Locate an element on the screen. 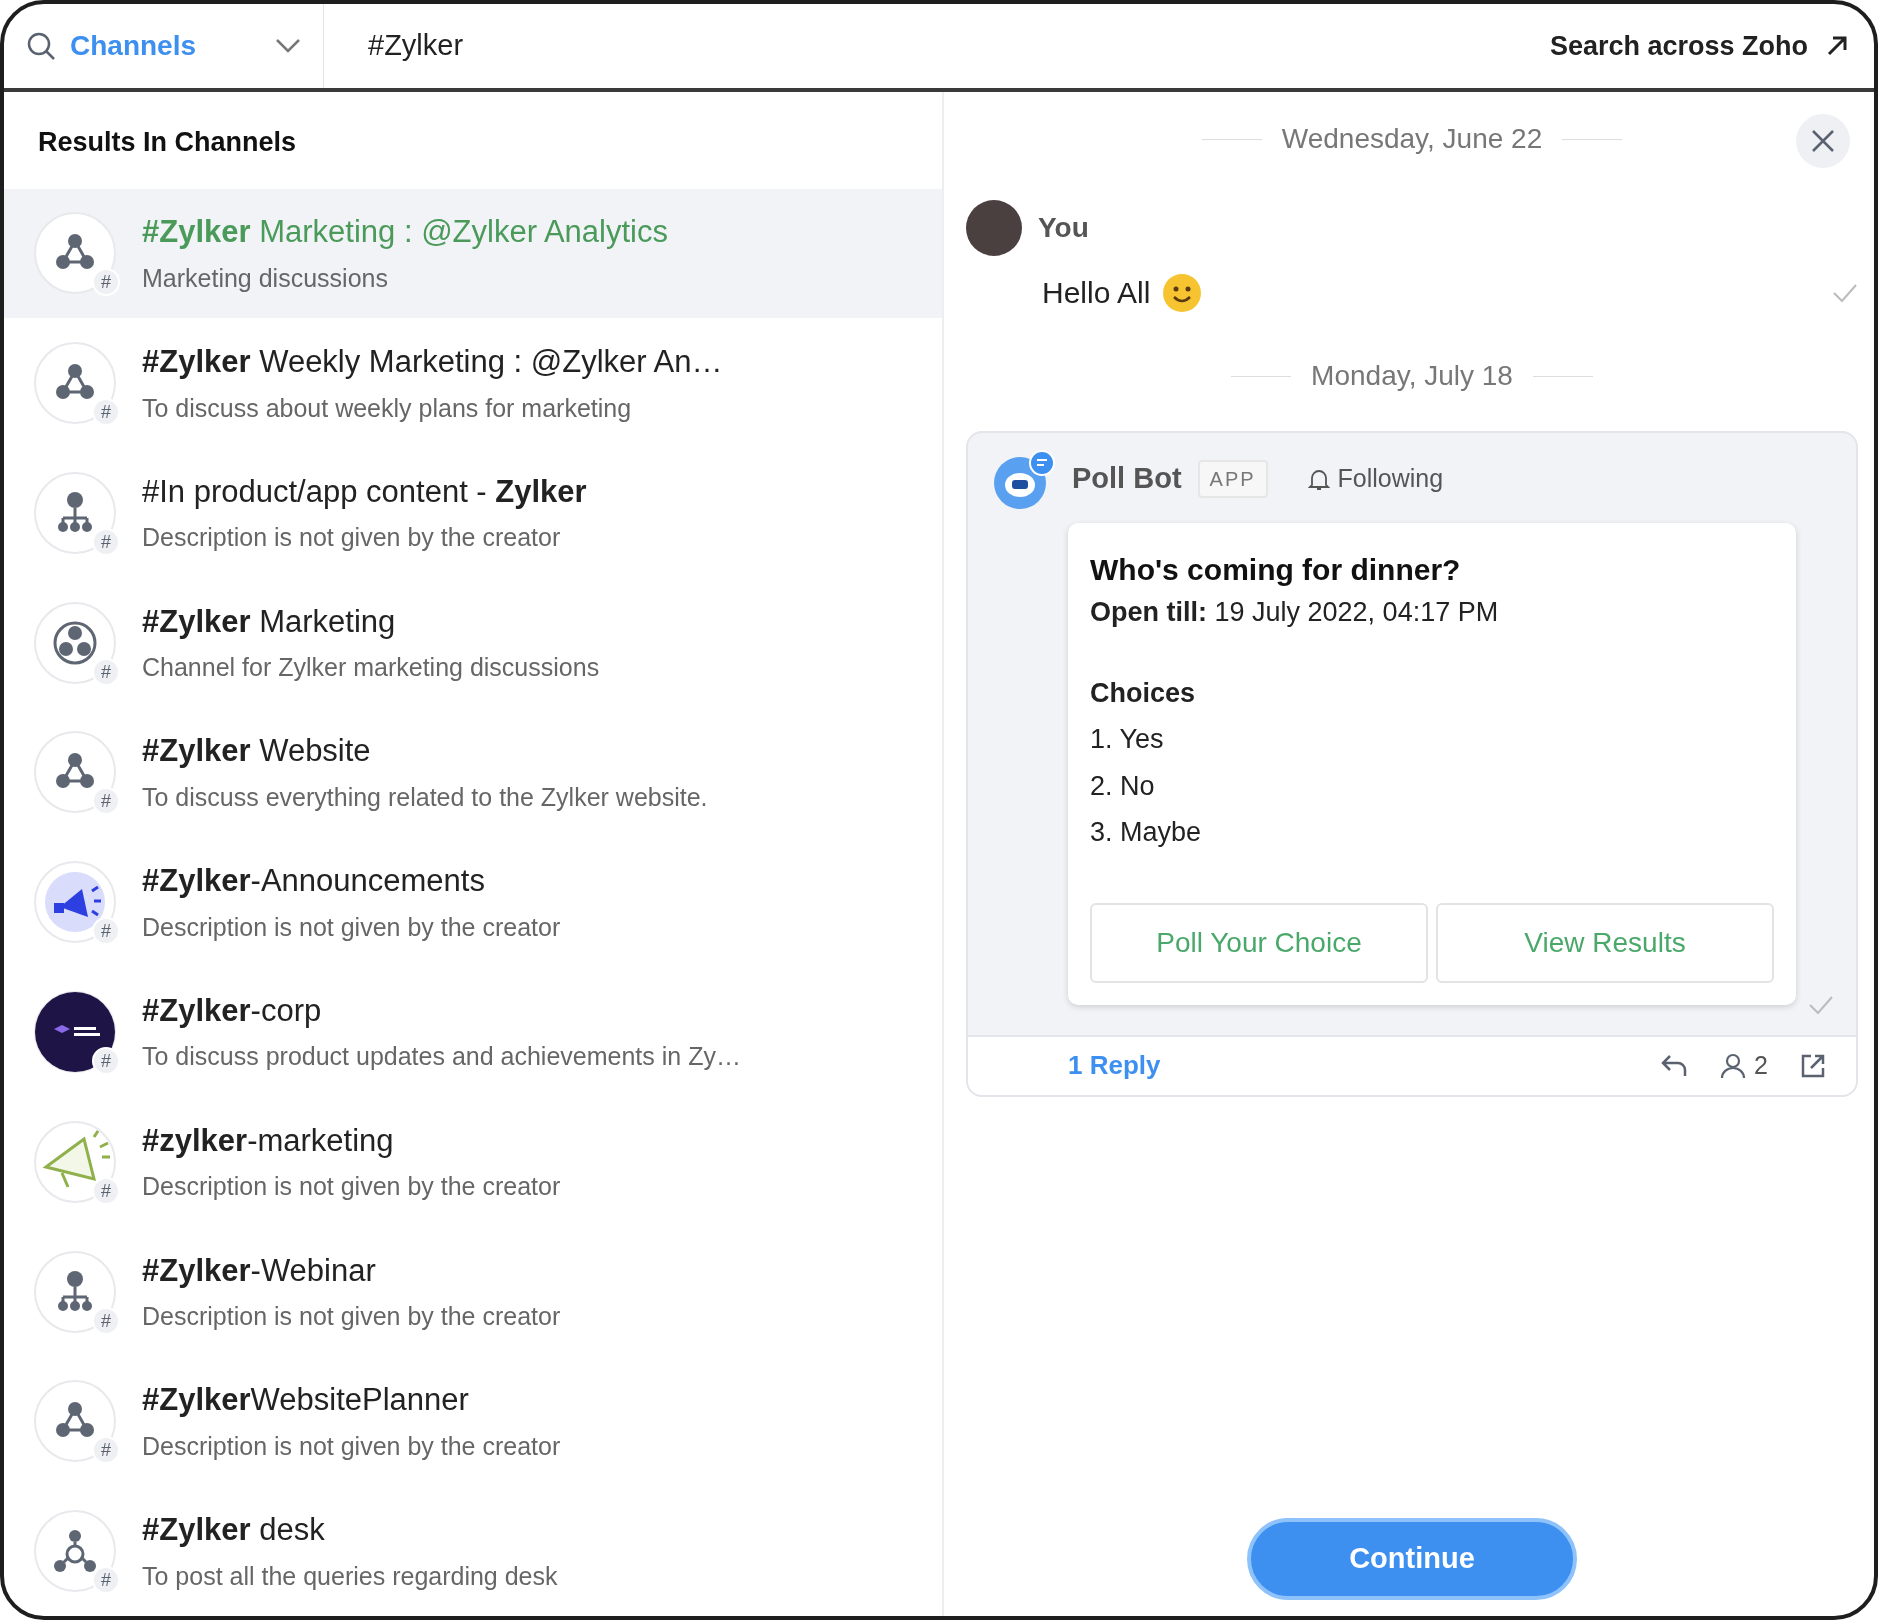 This screenshot has width=1878, height=1620. user-avatar is located at coordinates (994, 228).